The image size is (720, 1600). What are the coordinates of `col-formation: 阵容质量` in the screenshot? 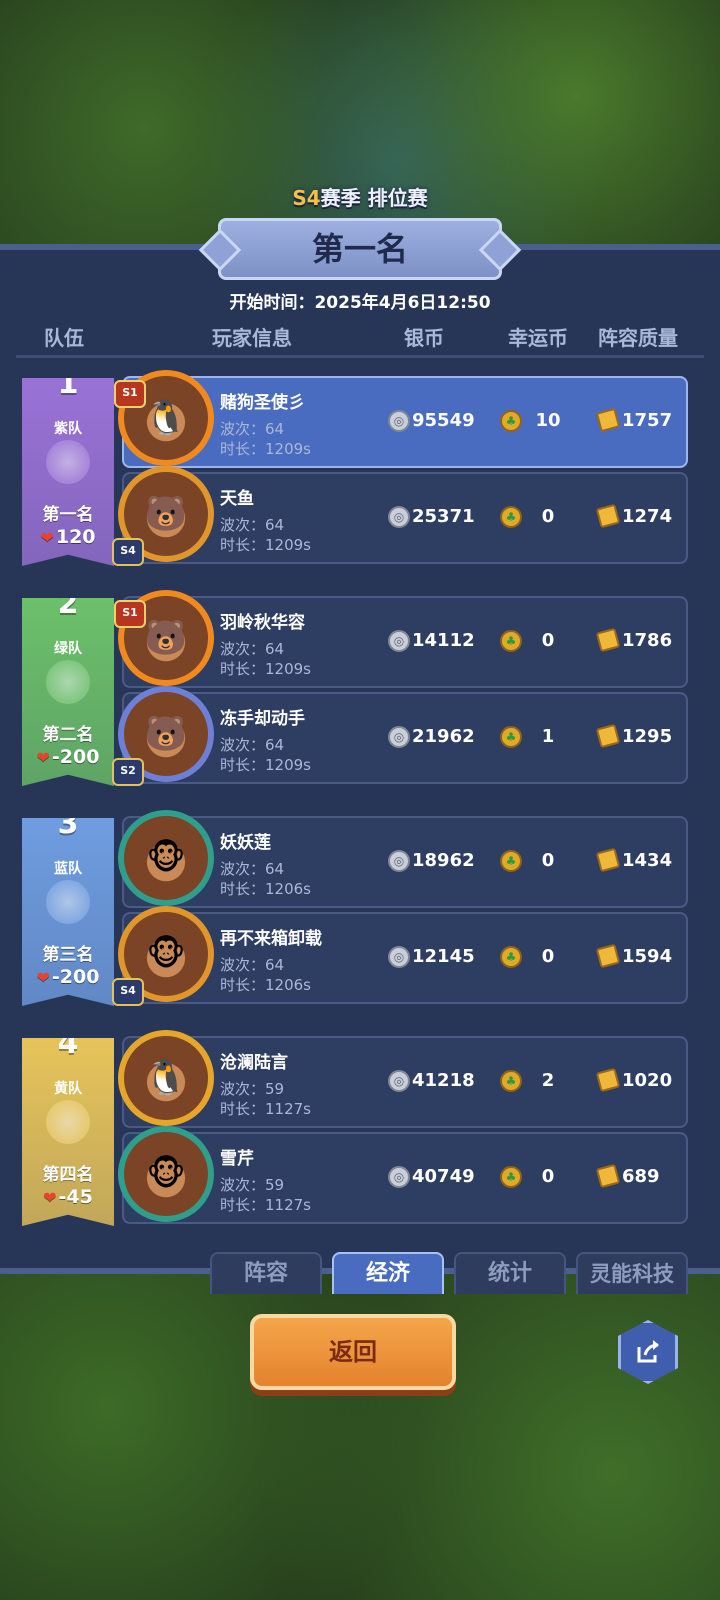 It's located at (638, 338).